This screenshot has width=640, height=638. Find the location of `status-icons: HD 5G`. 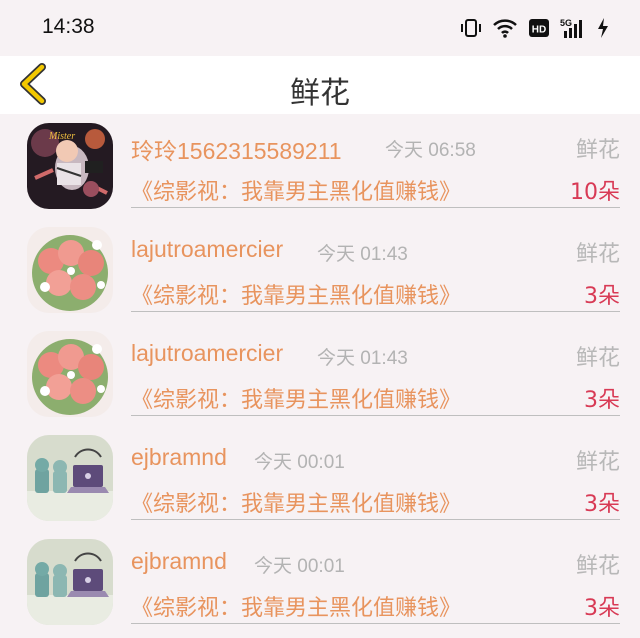

status-icons: HD 5G is located at coordinates (535, 28).